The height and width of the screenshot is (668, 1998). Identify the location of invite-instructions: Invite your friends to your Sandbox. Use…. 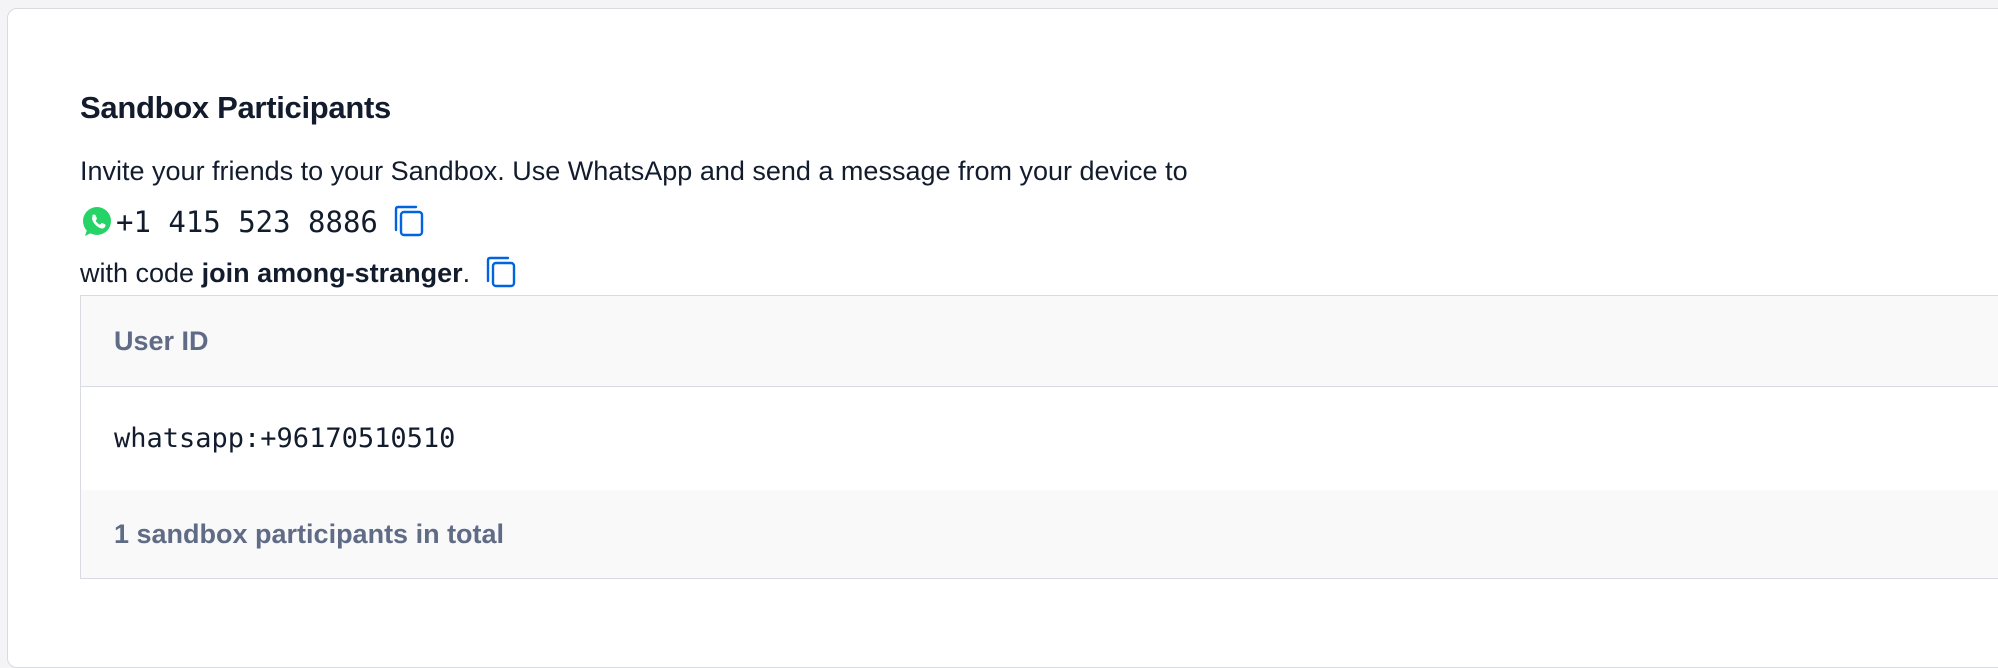
(634, 171).